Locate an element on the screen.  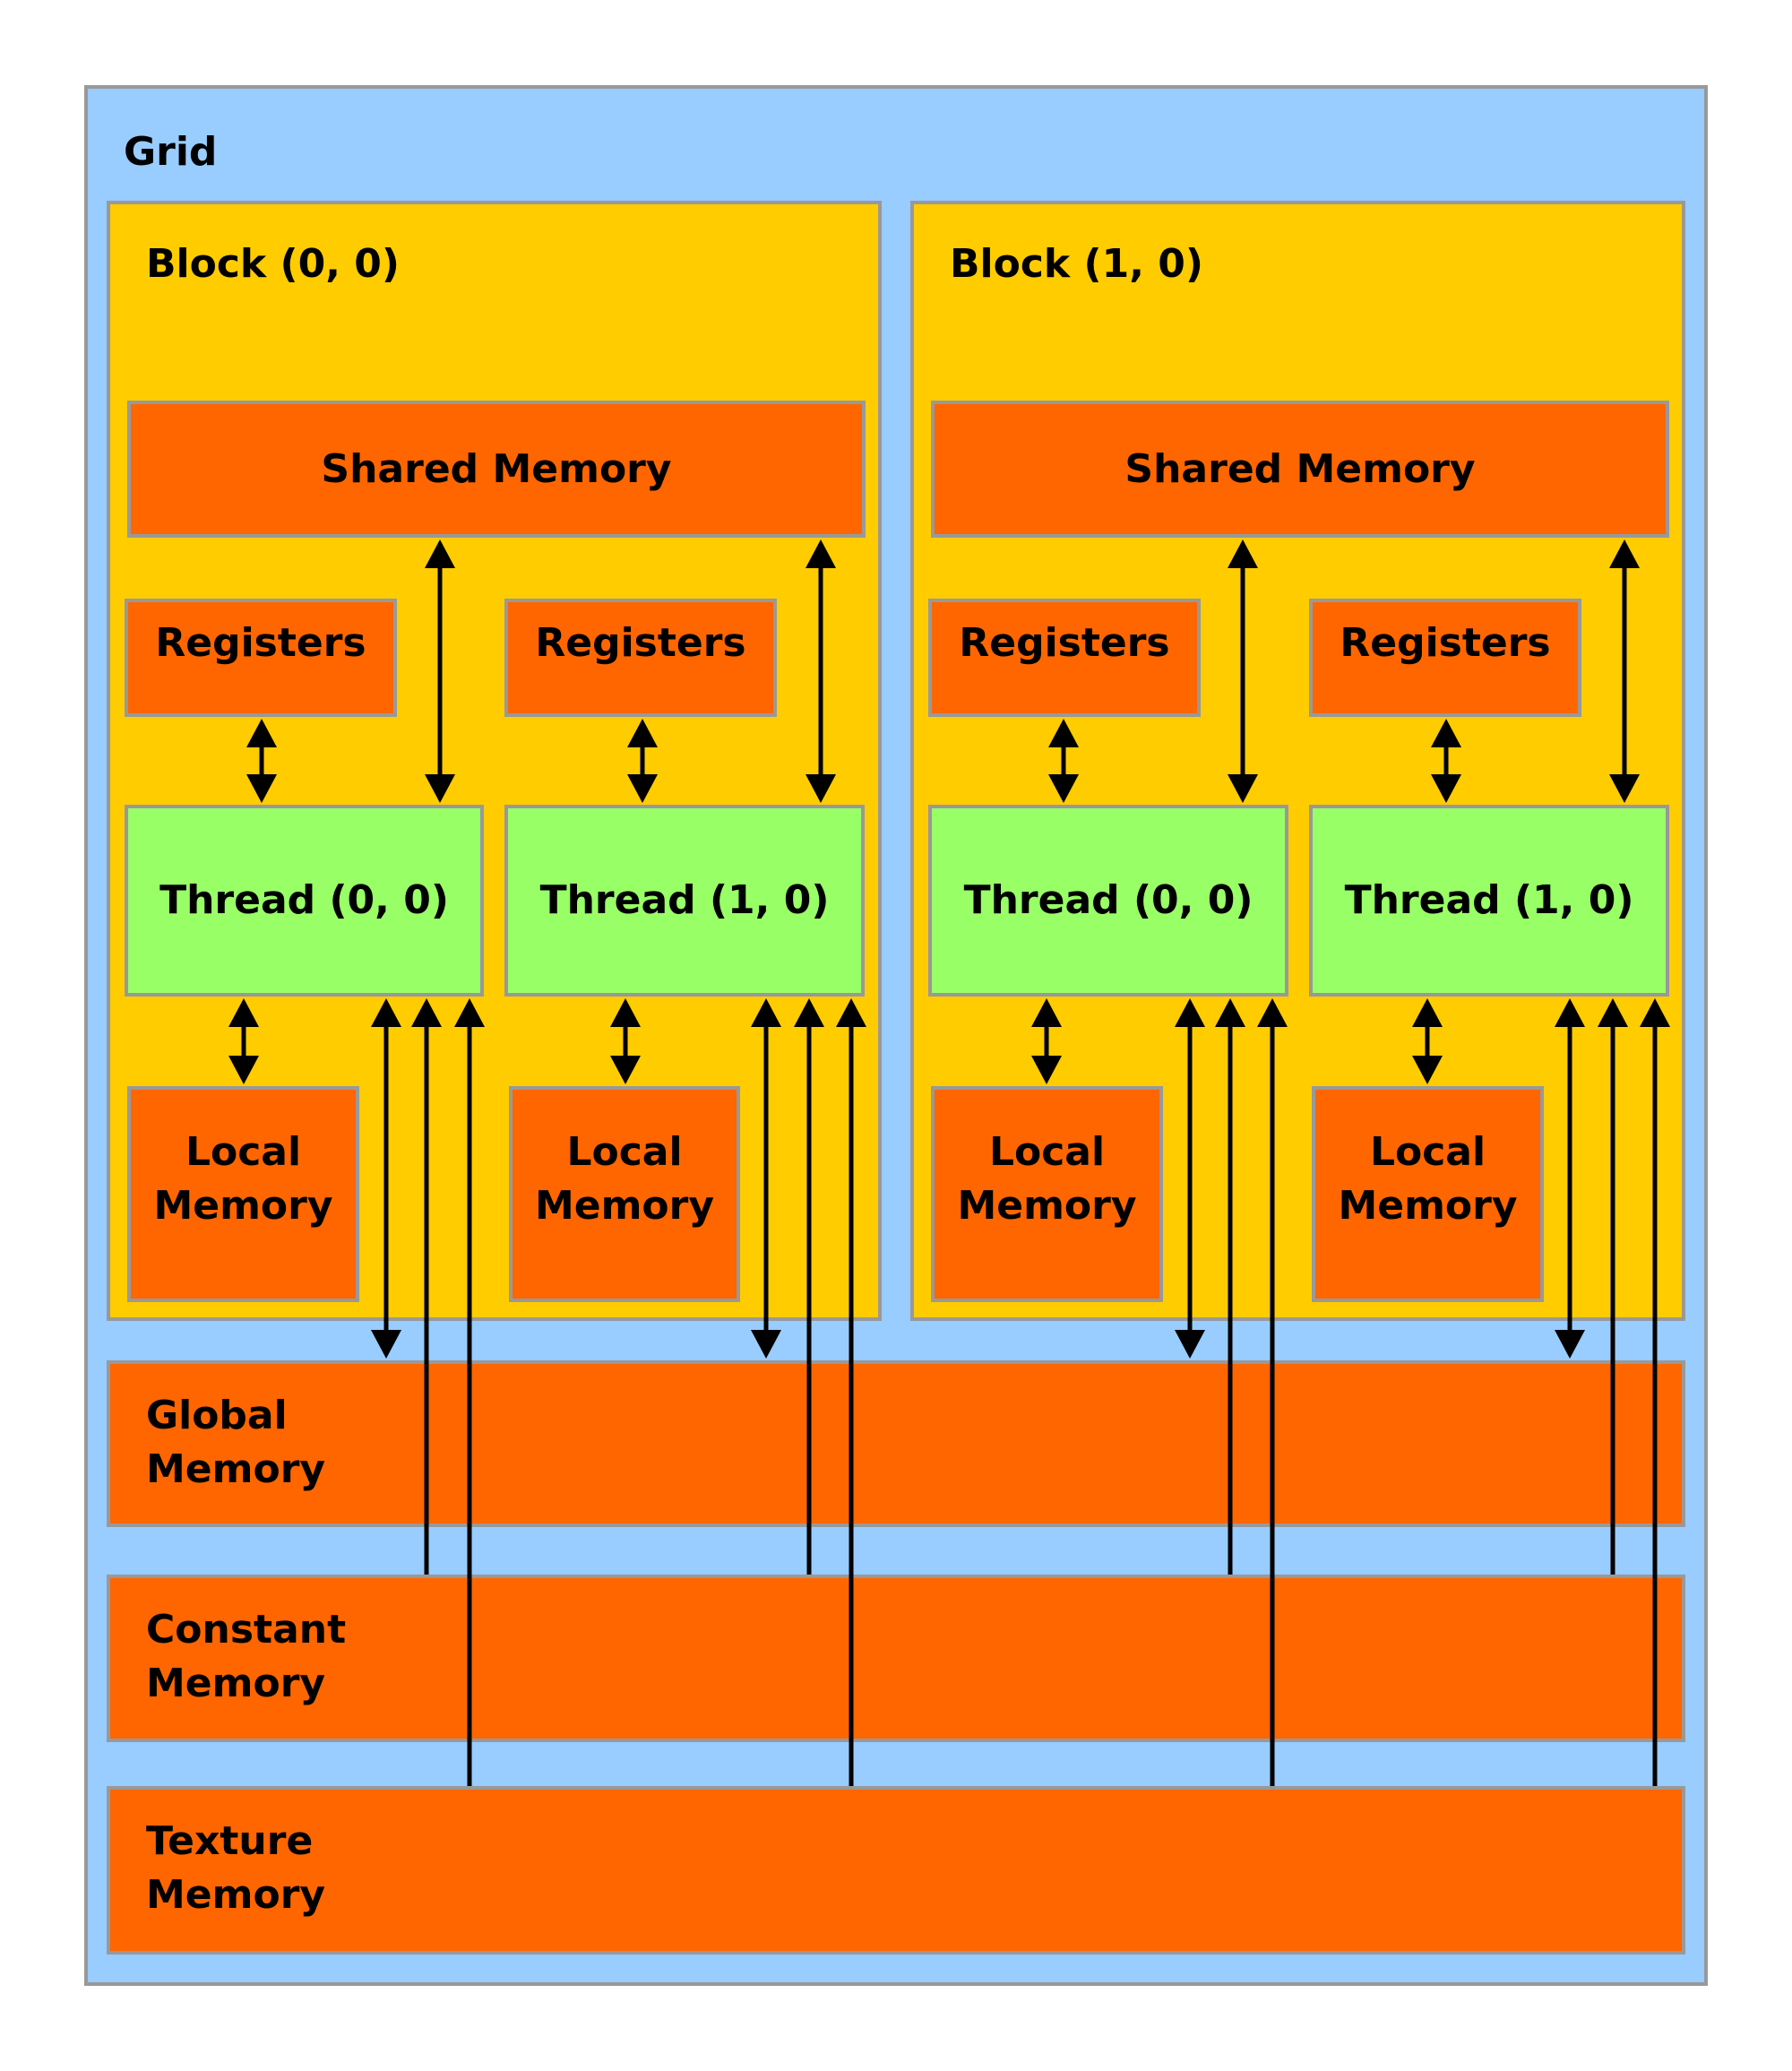
block-1-0-thread-0-registers: Registers is located at coordinates (1064, 658).